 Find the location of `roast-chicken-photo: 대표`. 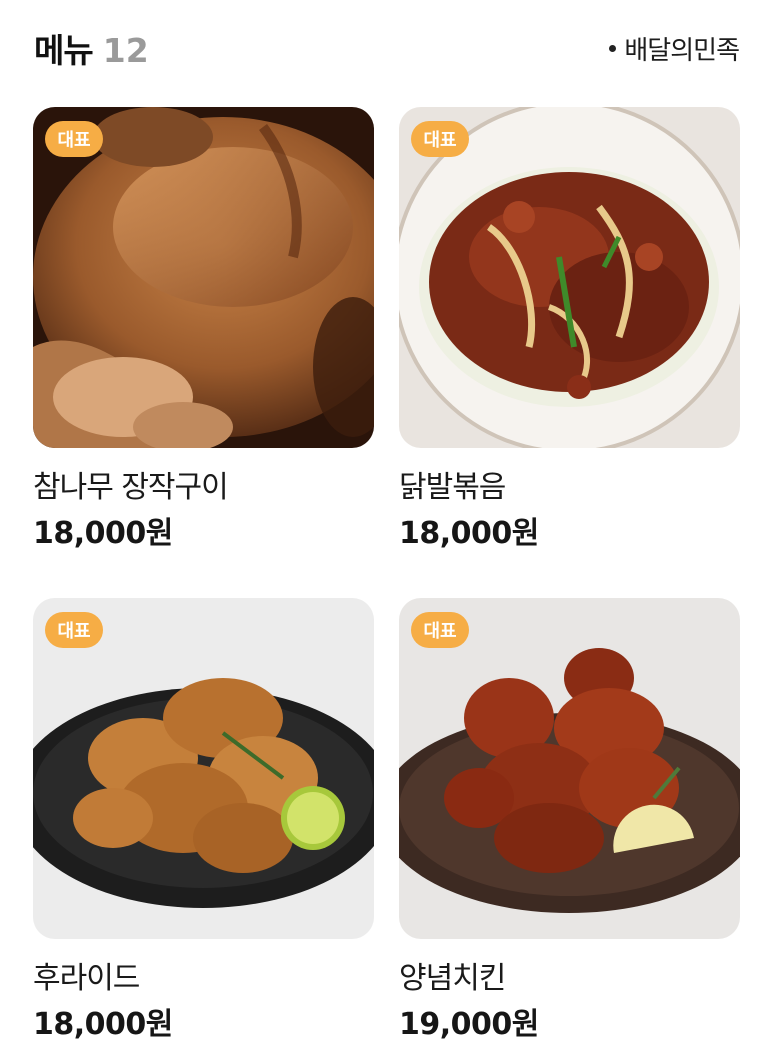

roast-chicken-photo: 대표 is located at coordinates (203, 277).